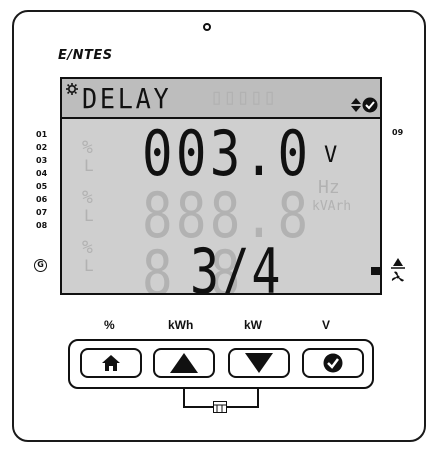  Describe the element at coordinates (89, 215) in the screenshot. I see `ghost-L-labels: LLL` at that location.